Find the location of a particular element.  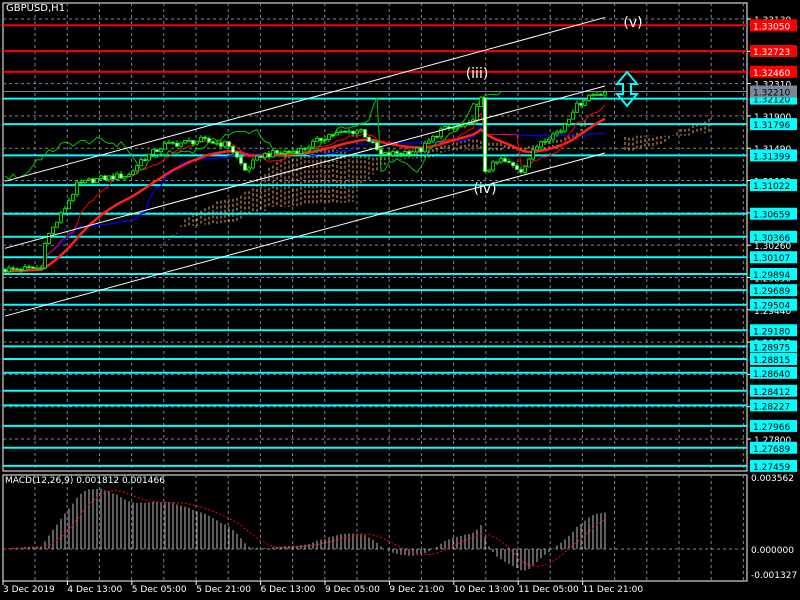

macd-axis-label: 0.000000 is located at coordinates (772, 551).